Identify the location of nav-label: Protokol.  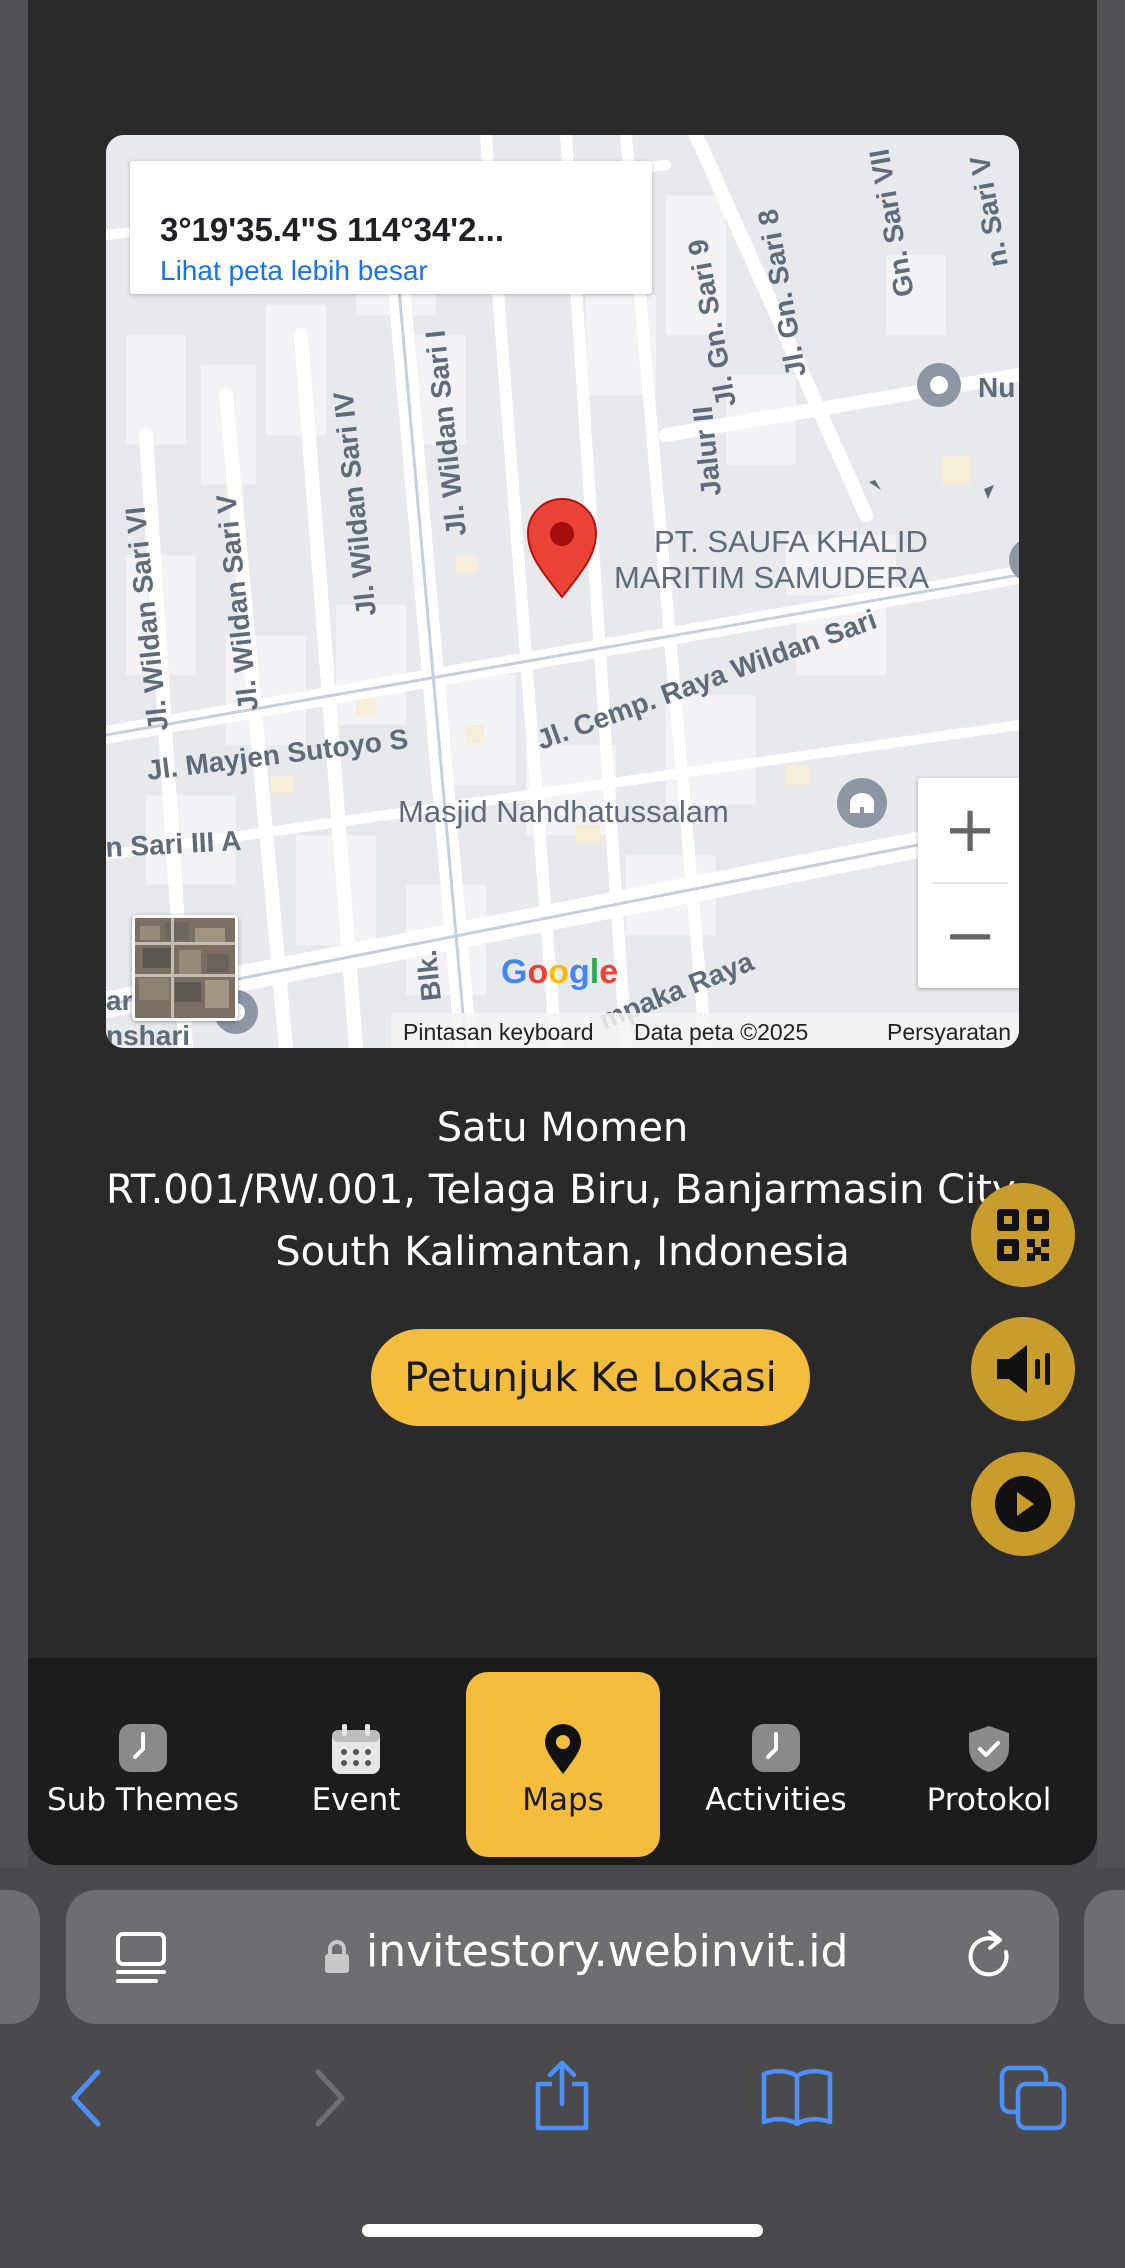
(989, 1800).